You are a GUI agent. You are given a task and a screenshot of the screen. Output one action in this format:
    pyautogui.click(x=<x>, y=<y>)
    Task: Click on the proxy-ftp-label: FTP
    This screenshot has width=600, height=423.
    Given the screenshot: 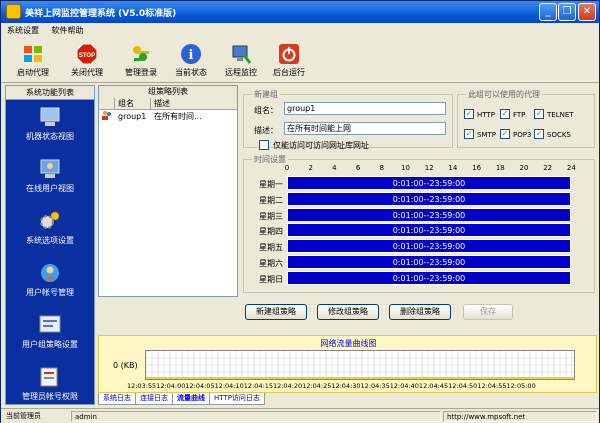 What is the action you would take?
    pyautogui.click(x=519, y=115)
    